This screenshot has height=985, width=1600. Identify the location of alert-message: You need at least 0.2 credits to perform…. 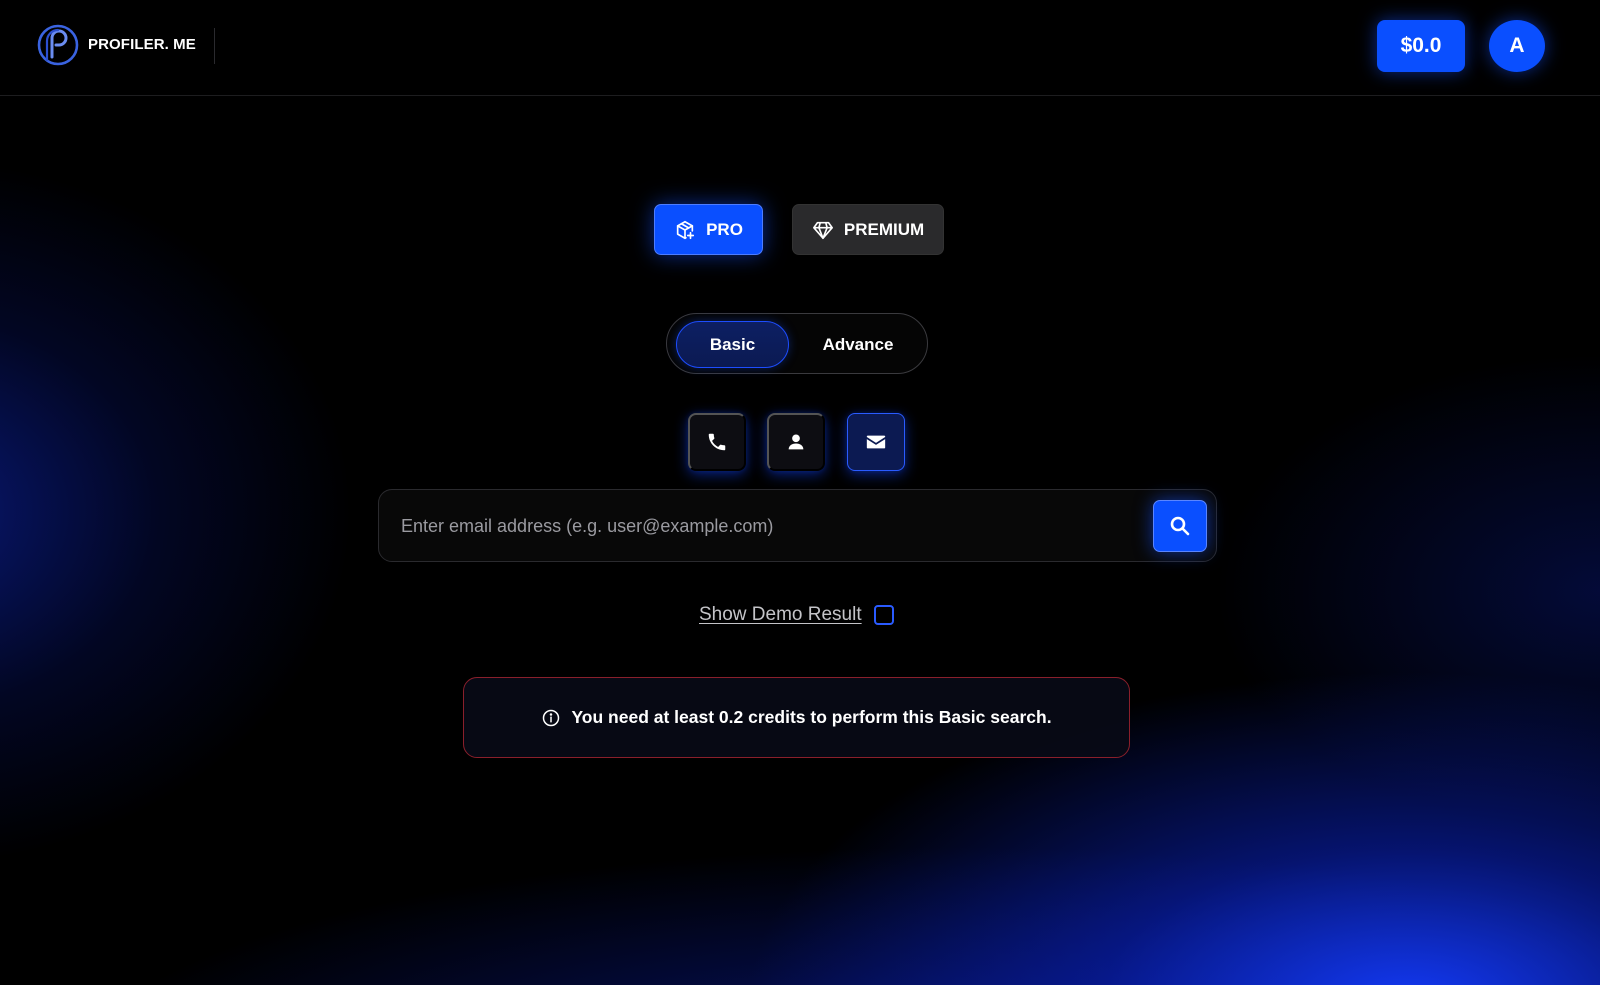
(811, 717).